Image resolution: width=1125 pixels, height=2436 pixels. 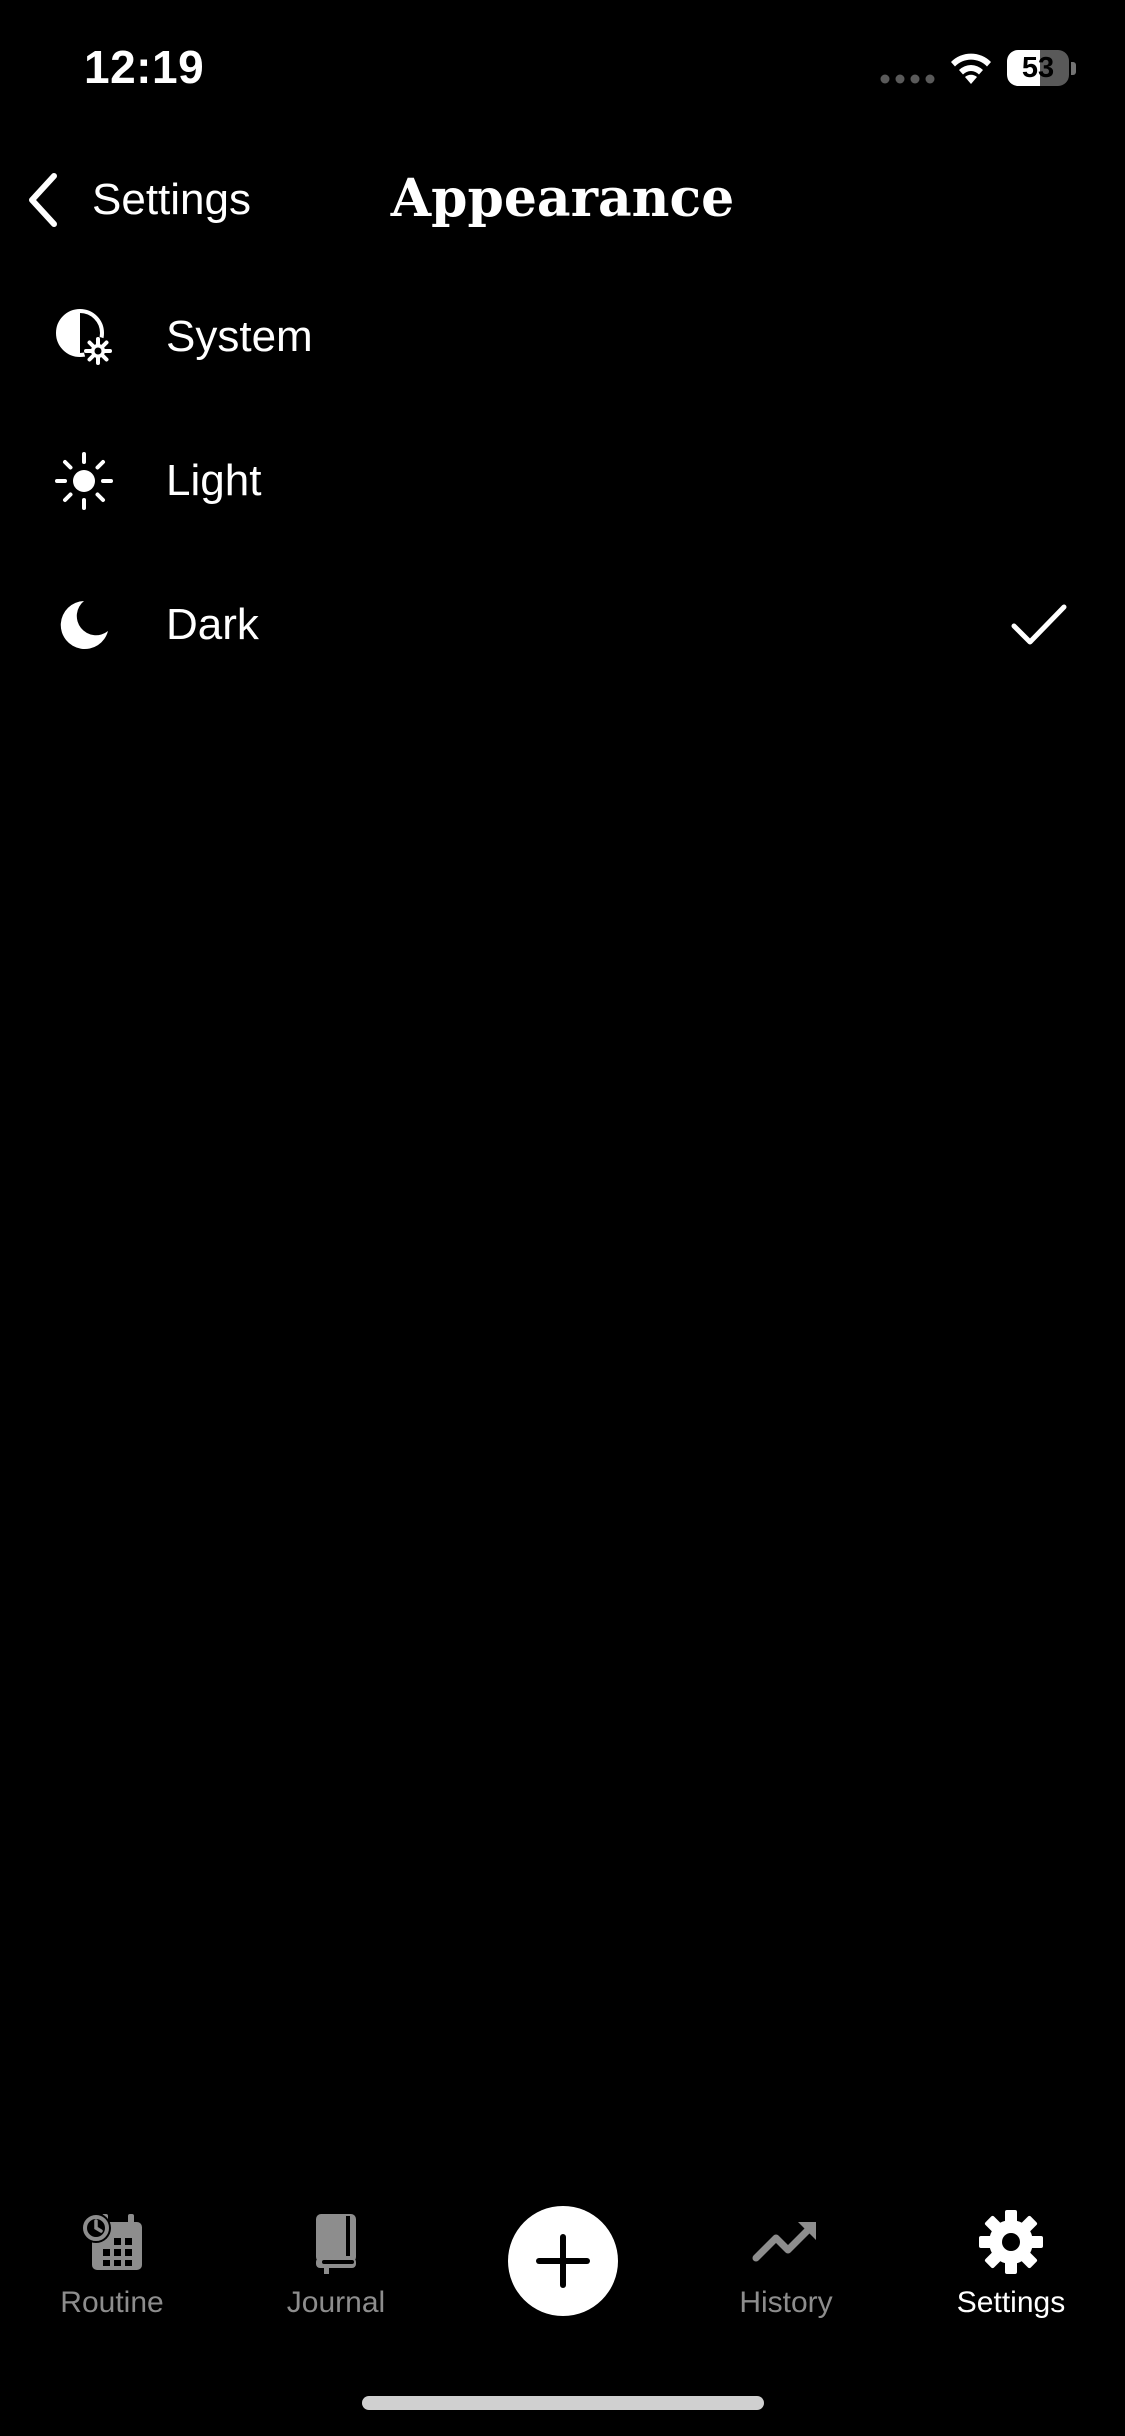 I want to click on gear-icon, so click(x=1011, y=2242).